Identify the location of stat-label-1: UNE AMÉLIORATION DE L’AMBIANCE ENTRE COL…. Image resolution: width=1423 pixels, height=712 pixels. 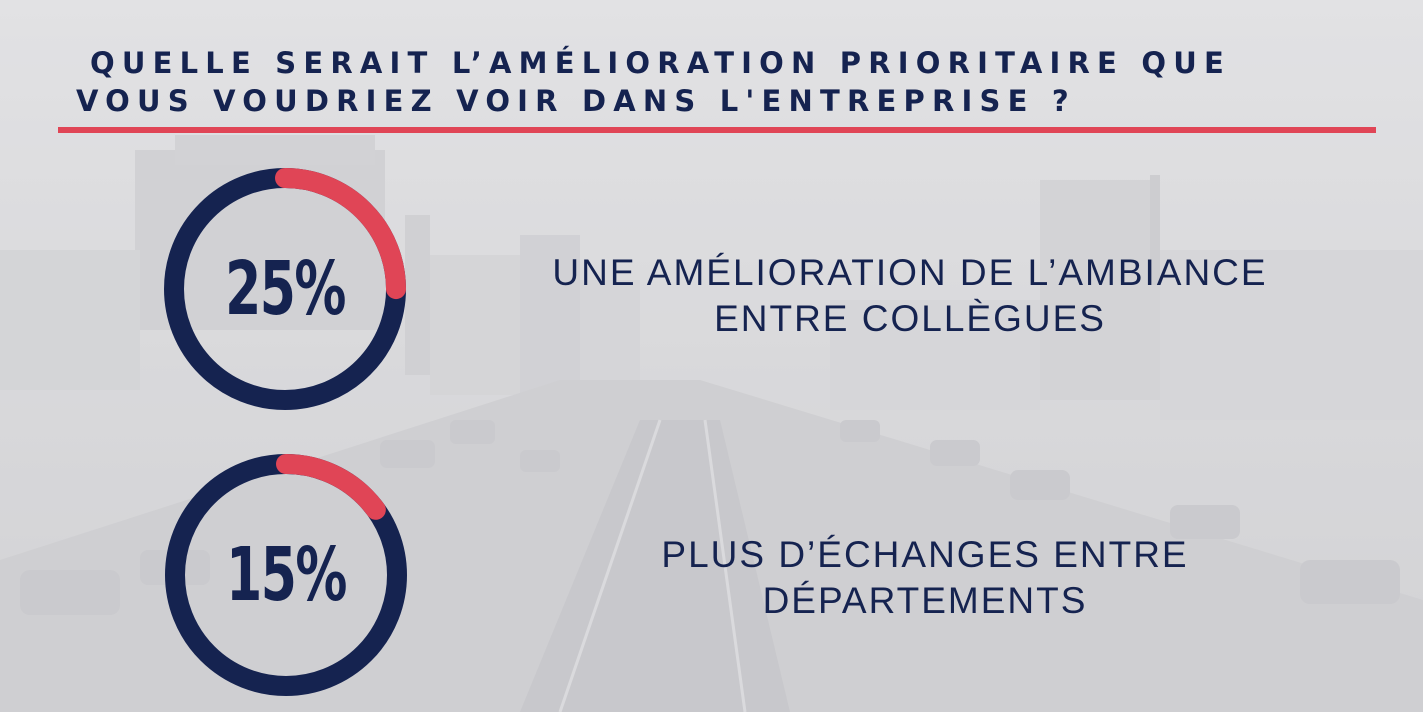
(910, 296).